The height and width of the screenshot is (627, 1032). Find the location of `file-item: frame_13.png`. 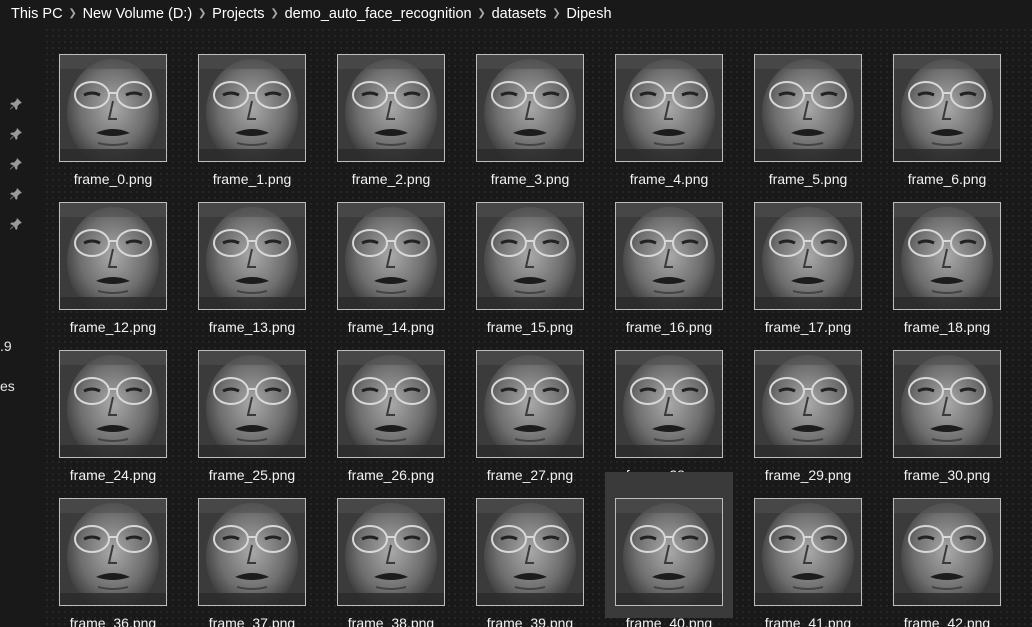

file-item: frame_13.png is located at coordinates (252, 255).